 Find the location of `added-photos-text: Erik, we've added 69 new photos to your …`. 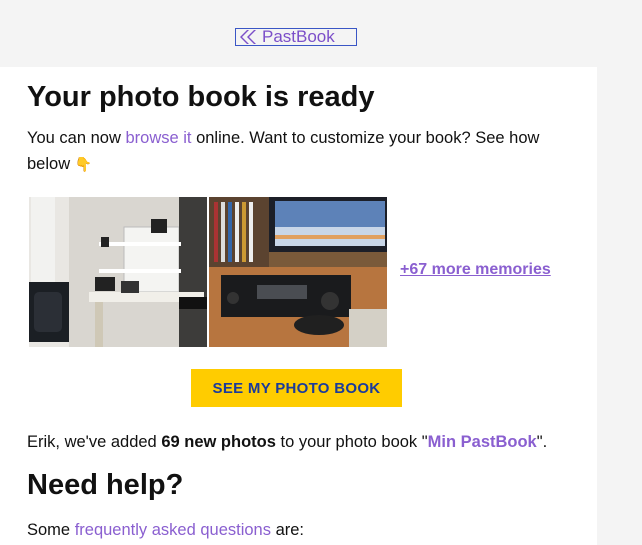

added-photos-text: Erik, we've added 69 new photos to your … is located at coordinates (287, 442).